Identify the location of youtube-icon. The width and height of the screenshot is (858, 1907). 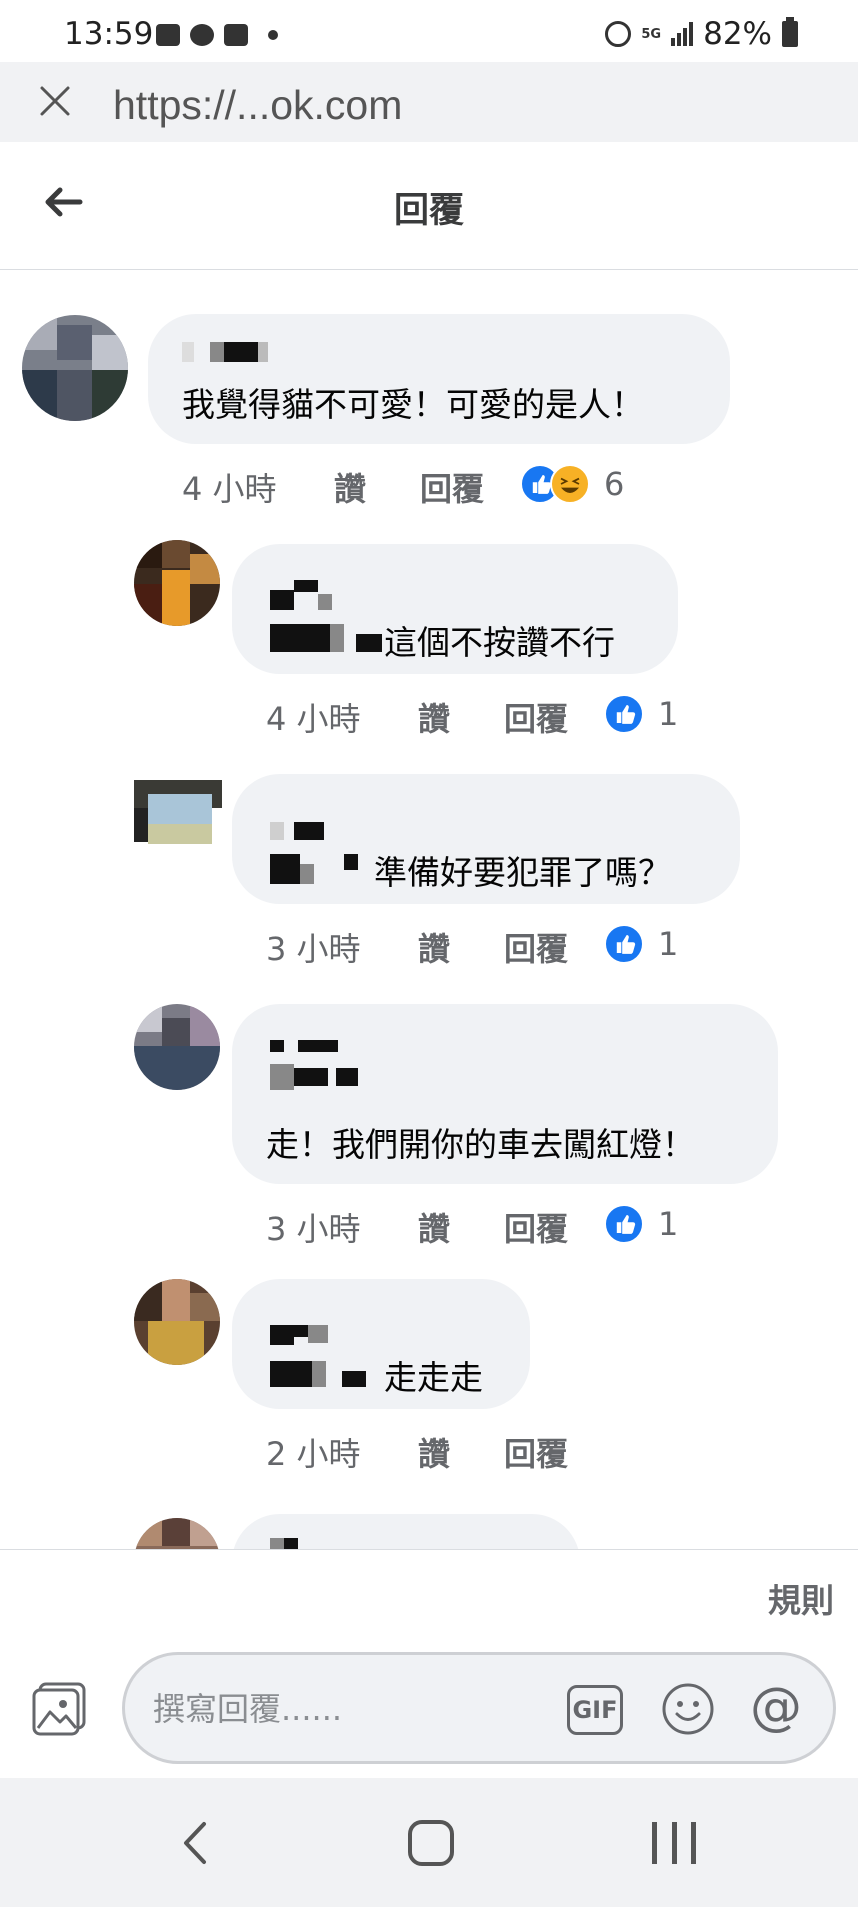
(236, 35).